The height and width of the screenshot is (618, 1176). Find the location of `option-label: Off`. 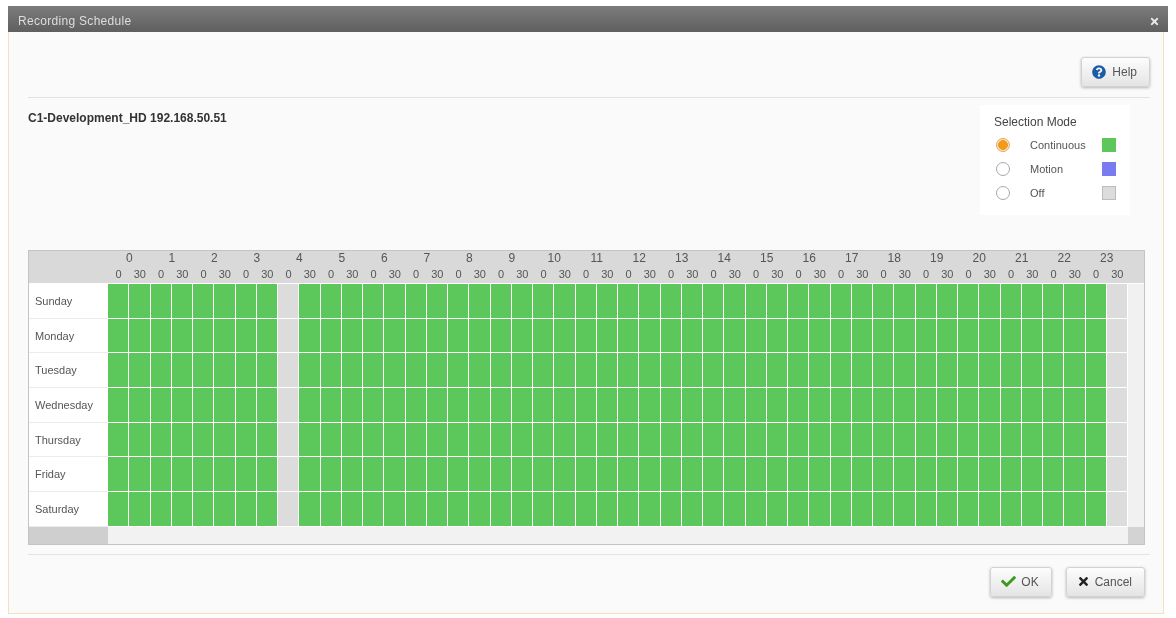

option-label: Off is located at coordinates (1037, 193).